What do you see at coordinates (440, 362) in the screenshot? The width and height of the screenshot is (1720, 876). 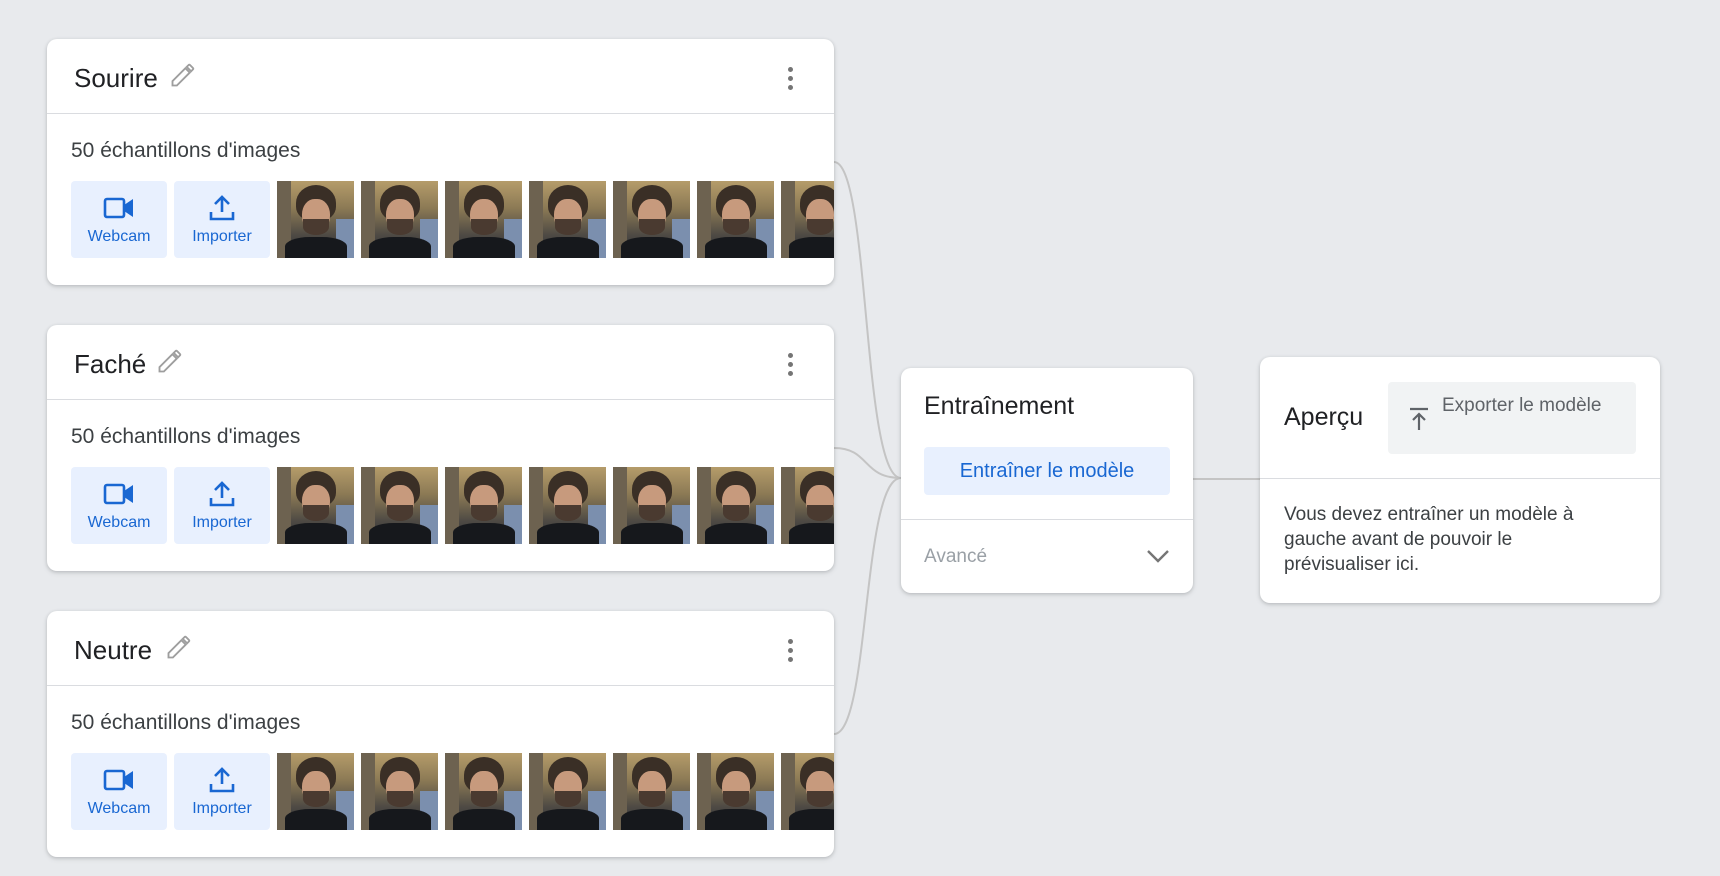 I see `class-card-header: Faché` at bounding box center [440, 362].